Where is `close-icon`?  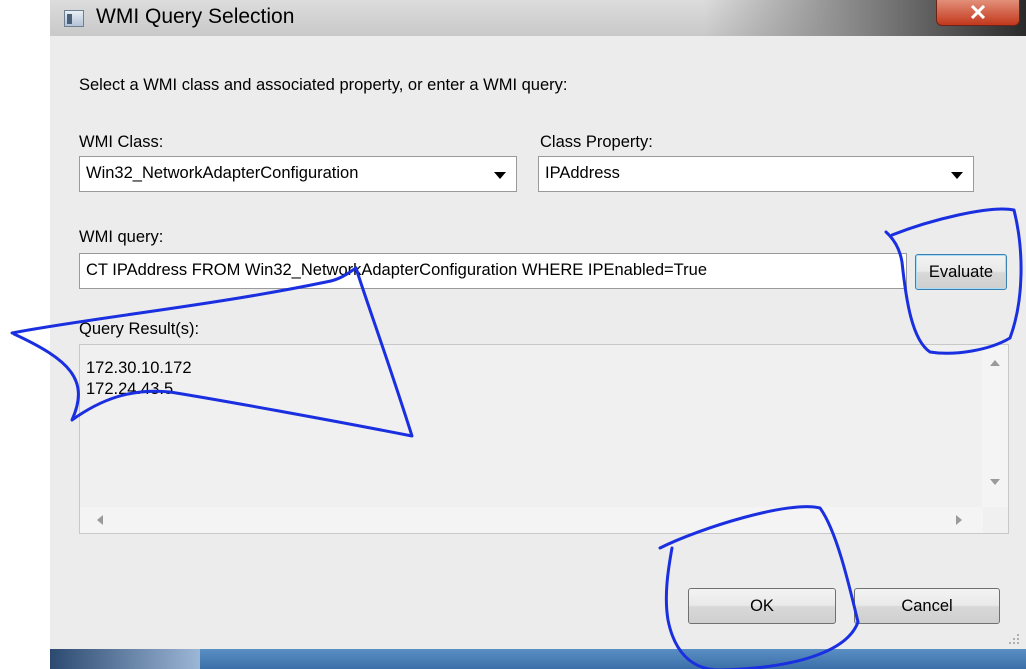 close-icon is located at coordinates (978, 12).